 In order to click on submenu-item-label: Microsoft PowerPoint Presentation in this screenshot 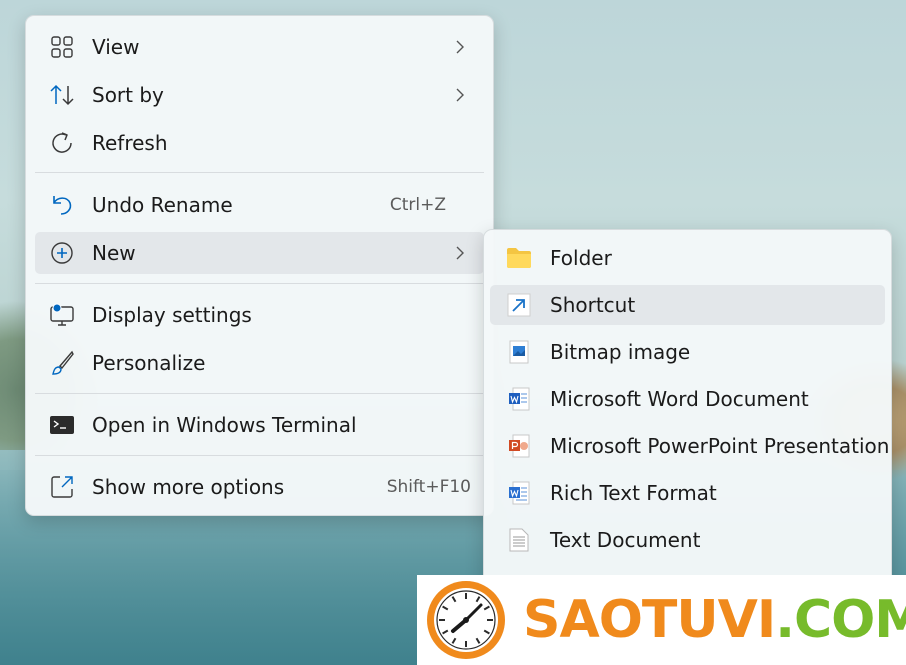, I will do `click(720, 446)`.